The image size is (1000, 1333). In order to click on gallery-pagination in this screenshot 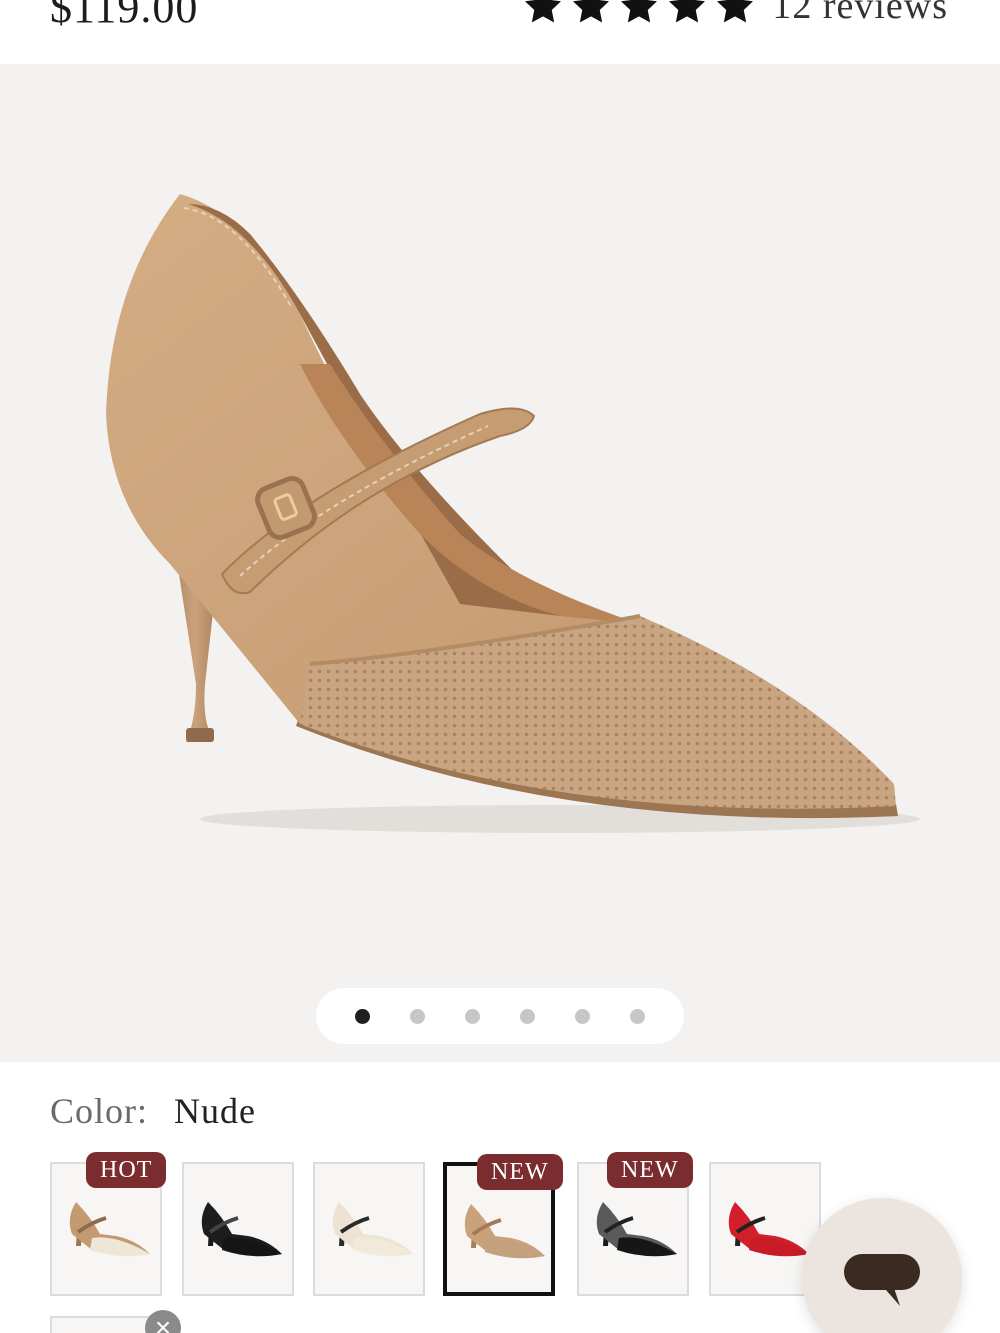, I will do `click(500, 1016)`.